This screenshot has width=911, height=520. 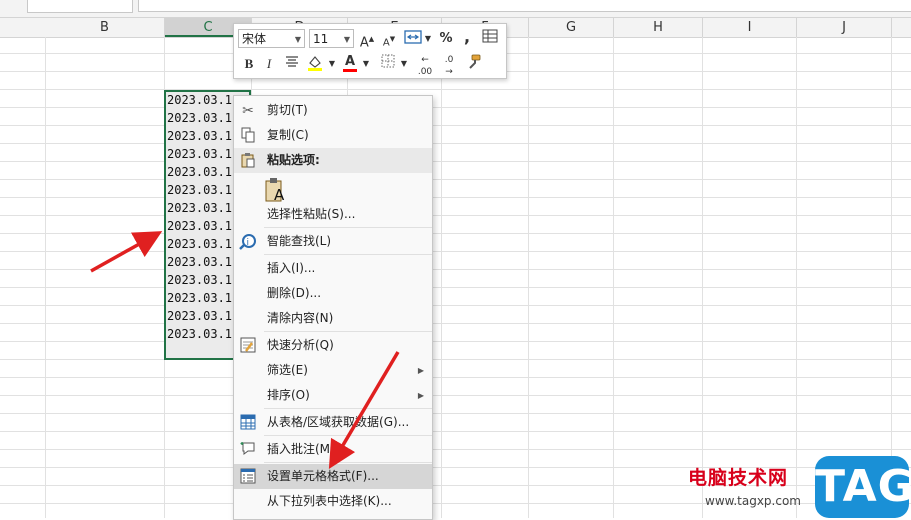 What do you see at coordinates (863, 487) in the screenshot?
I see `tag-logo: TAG` at bounding box center [863, 487].